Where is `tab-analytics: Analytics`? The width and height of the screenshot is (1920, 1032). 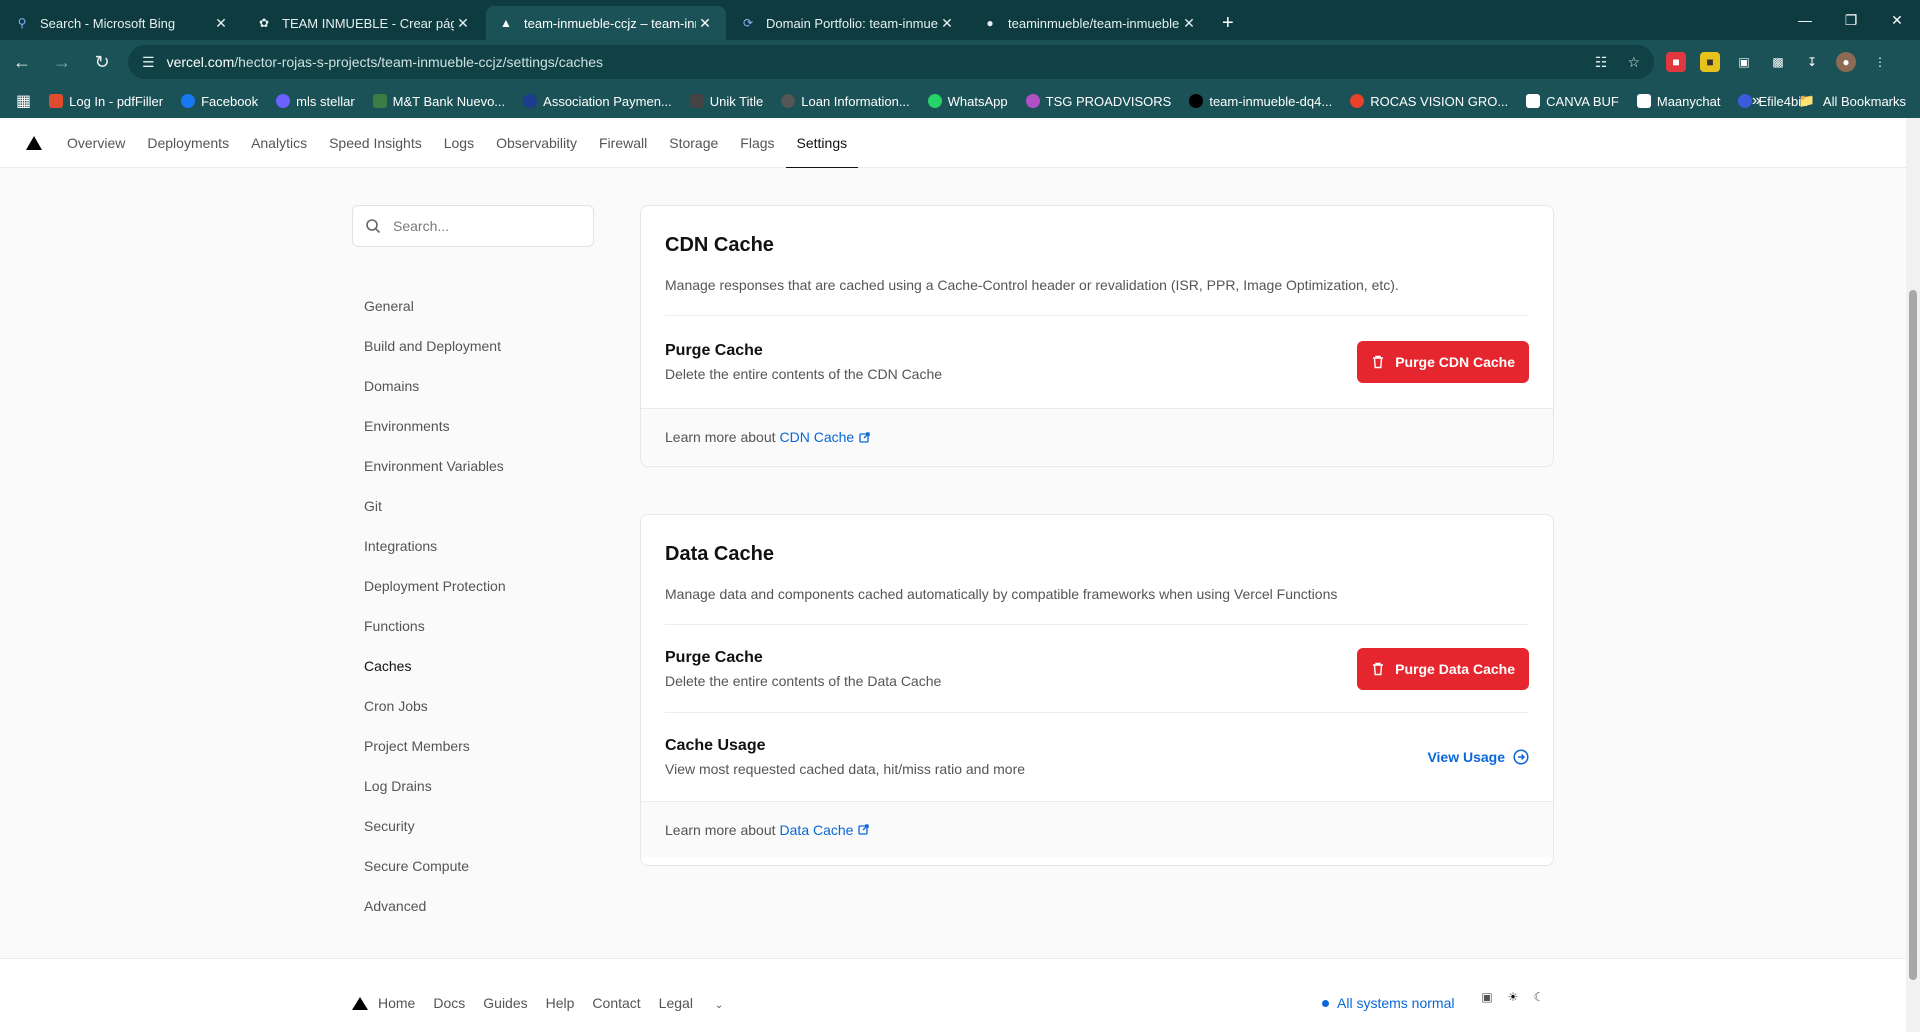 tab-analytics: Analytics is located at coordinates (279, 143).